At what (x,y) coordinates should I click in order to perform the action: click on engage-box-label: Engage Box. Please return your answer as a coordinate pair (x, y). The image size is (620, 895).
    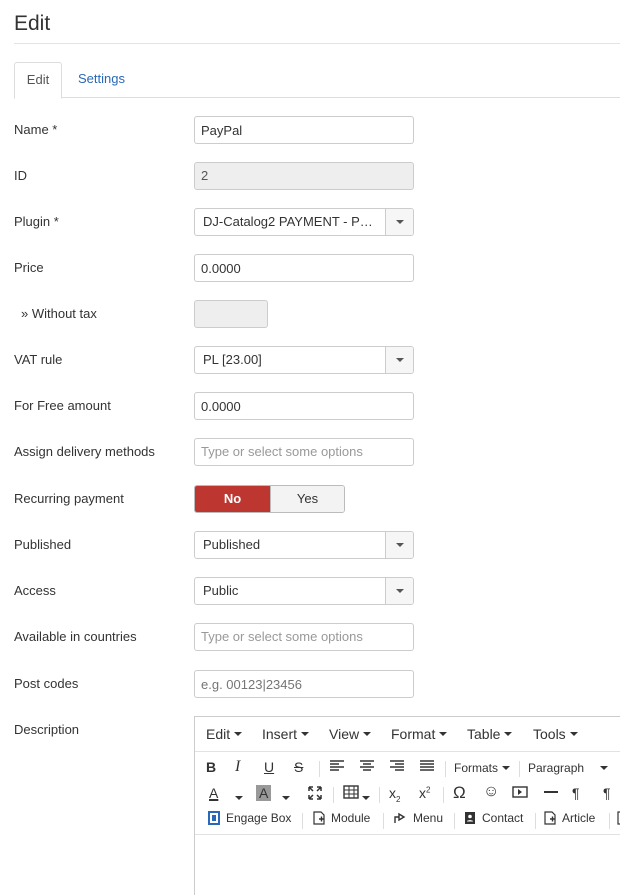
    Looking at the image, I should click on (259, 818).